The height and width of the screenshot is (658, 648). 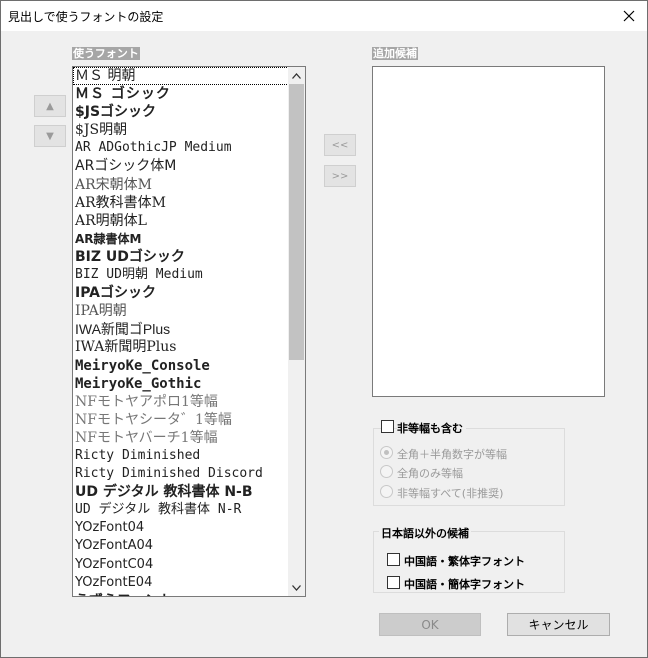 I want to click on font-list-item: BIZ UD明朝 Medium, so click(x=181, y=275).